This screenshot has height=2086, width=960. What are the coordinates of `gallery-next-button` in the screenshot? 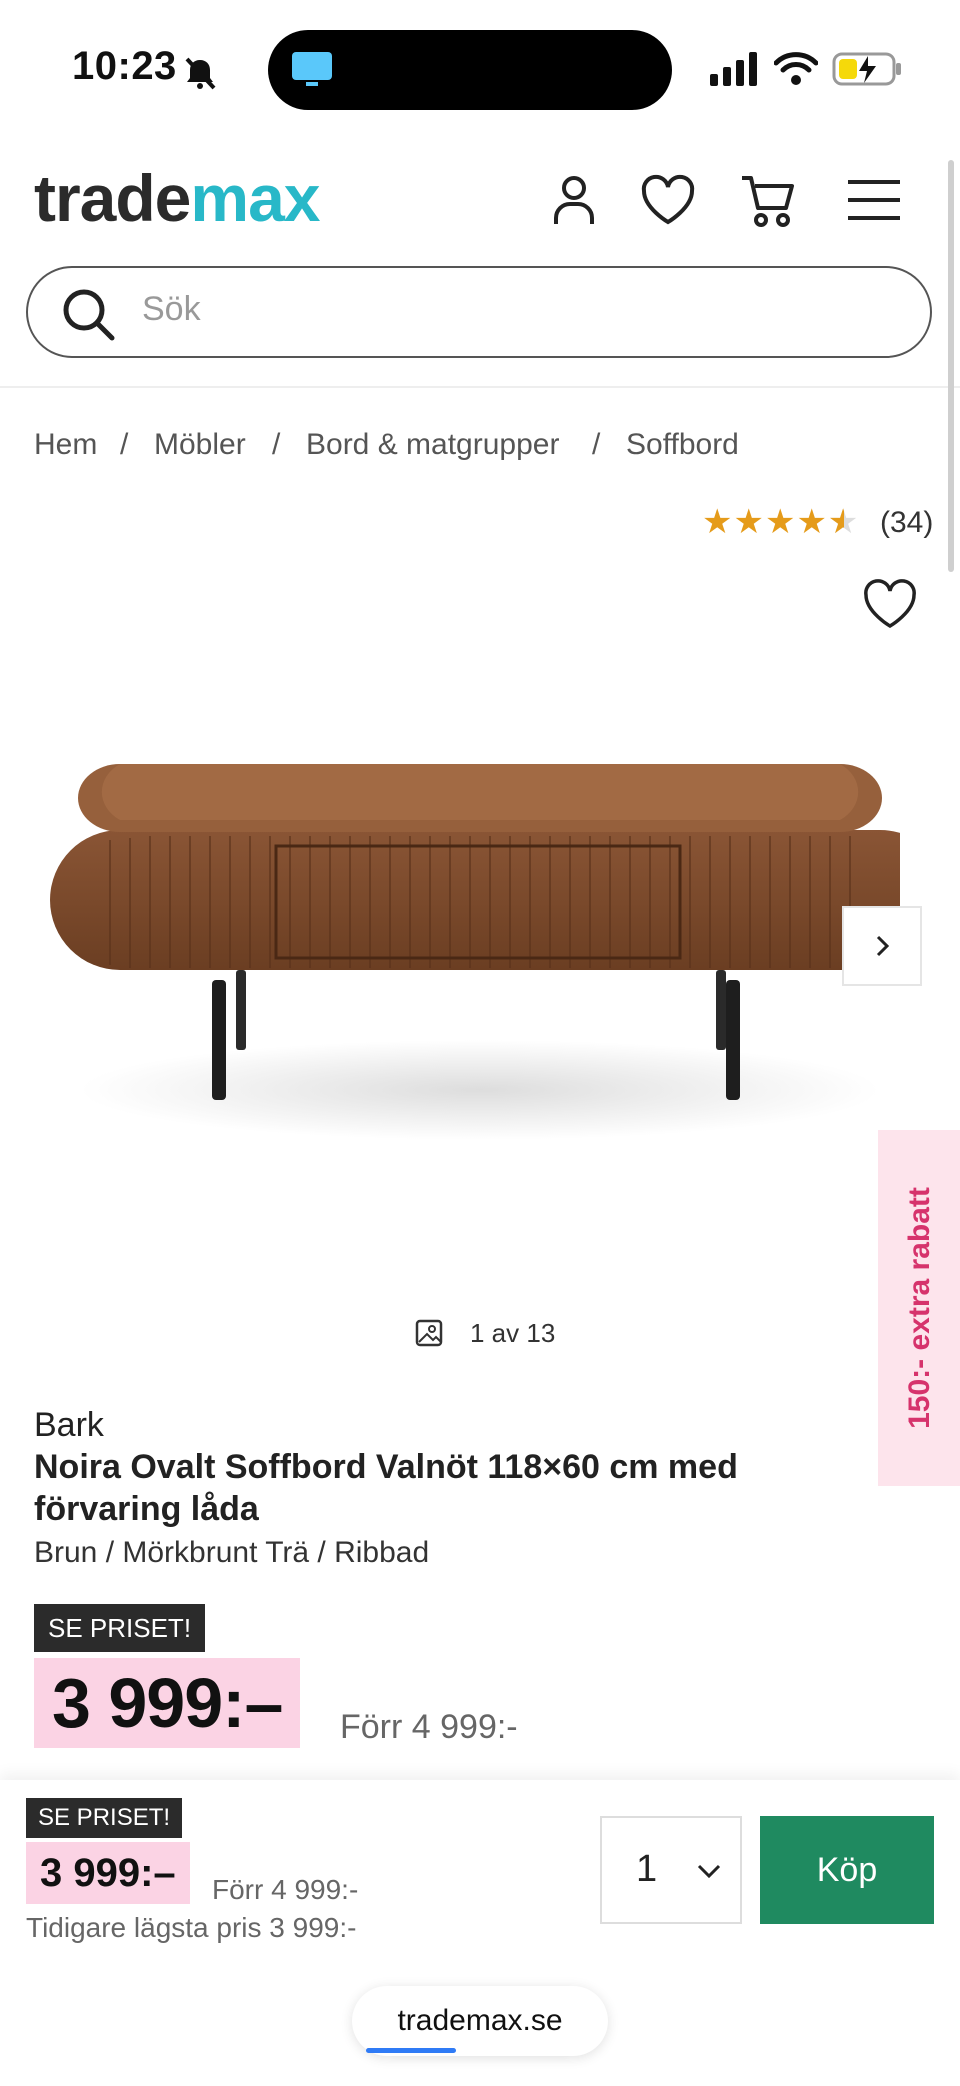 It's located at (882, 946).